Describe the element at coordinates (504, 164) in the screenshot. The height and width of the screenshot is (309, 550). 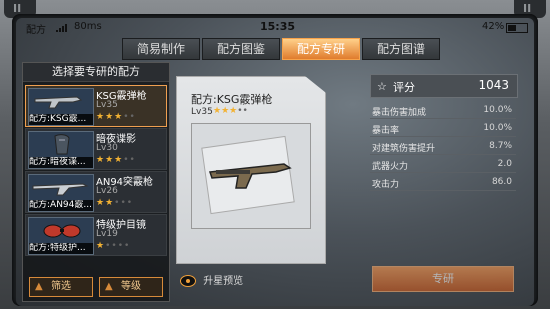
I see `stat-value: 2.0` at that location.